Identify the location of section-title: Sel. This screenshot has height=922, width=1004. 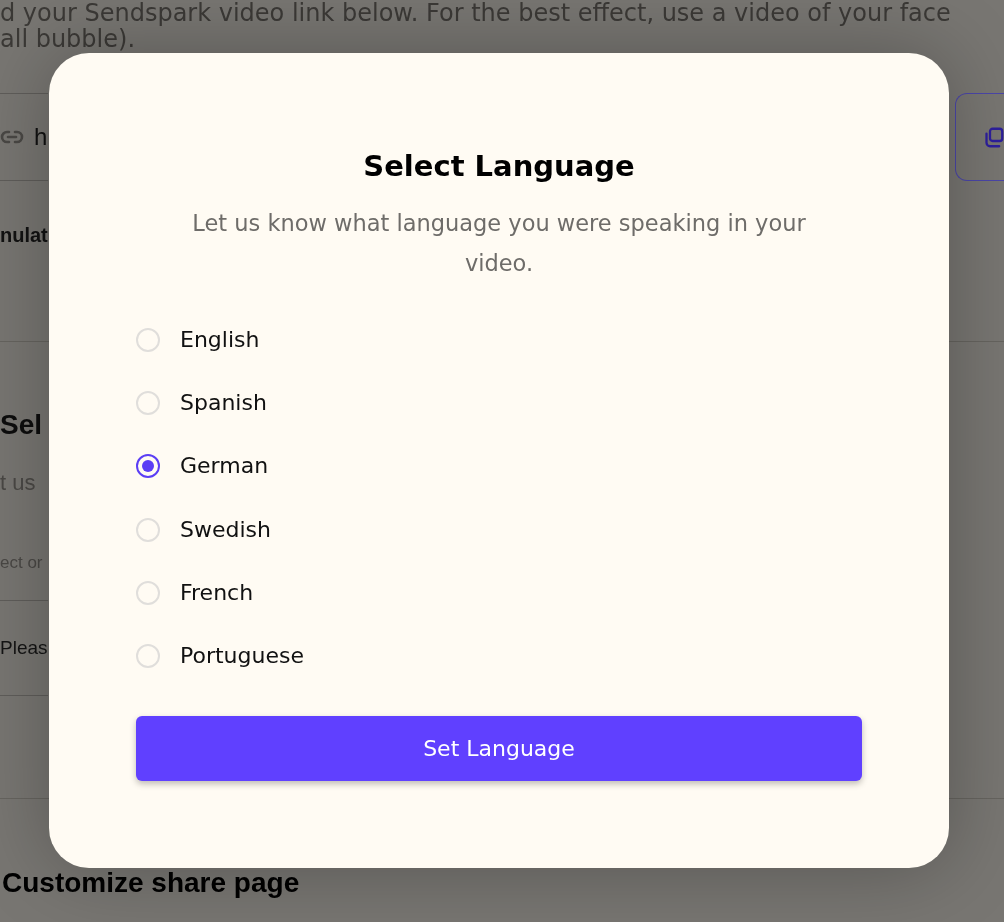
(21, 425).